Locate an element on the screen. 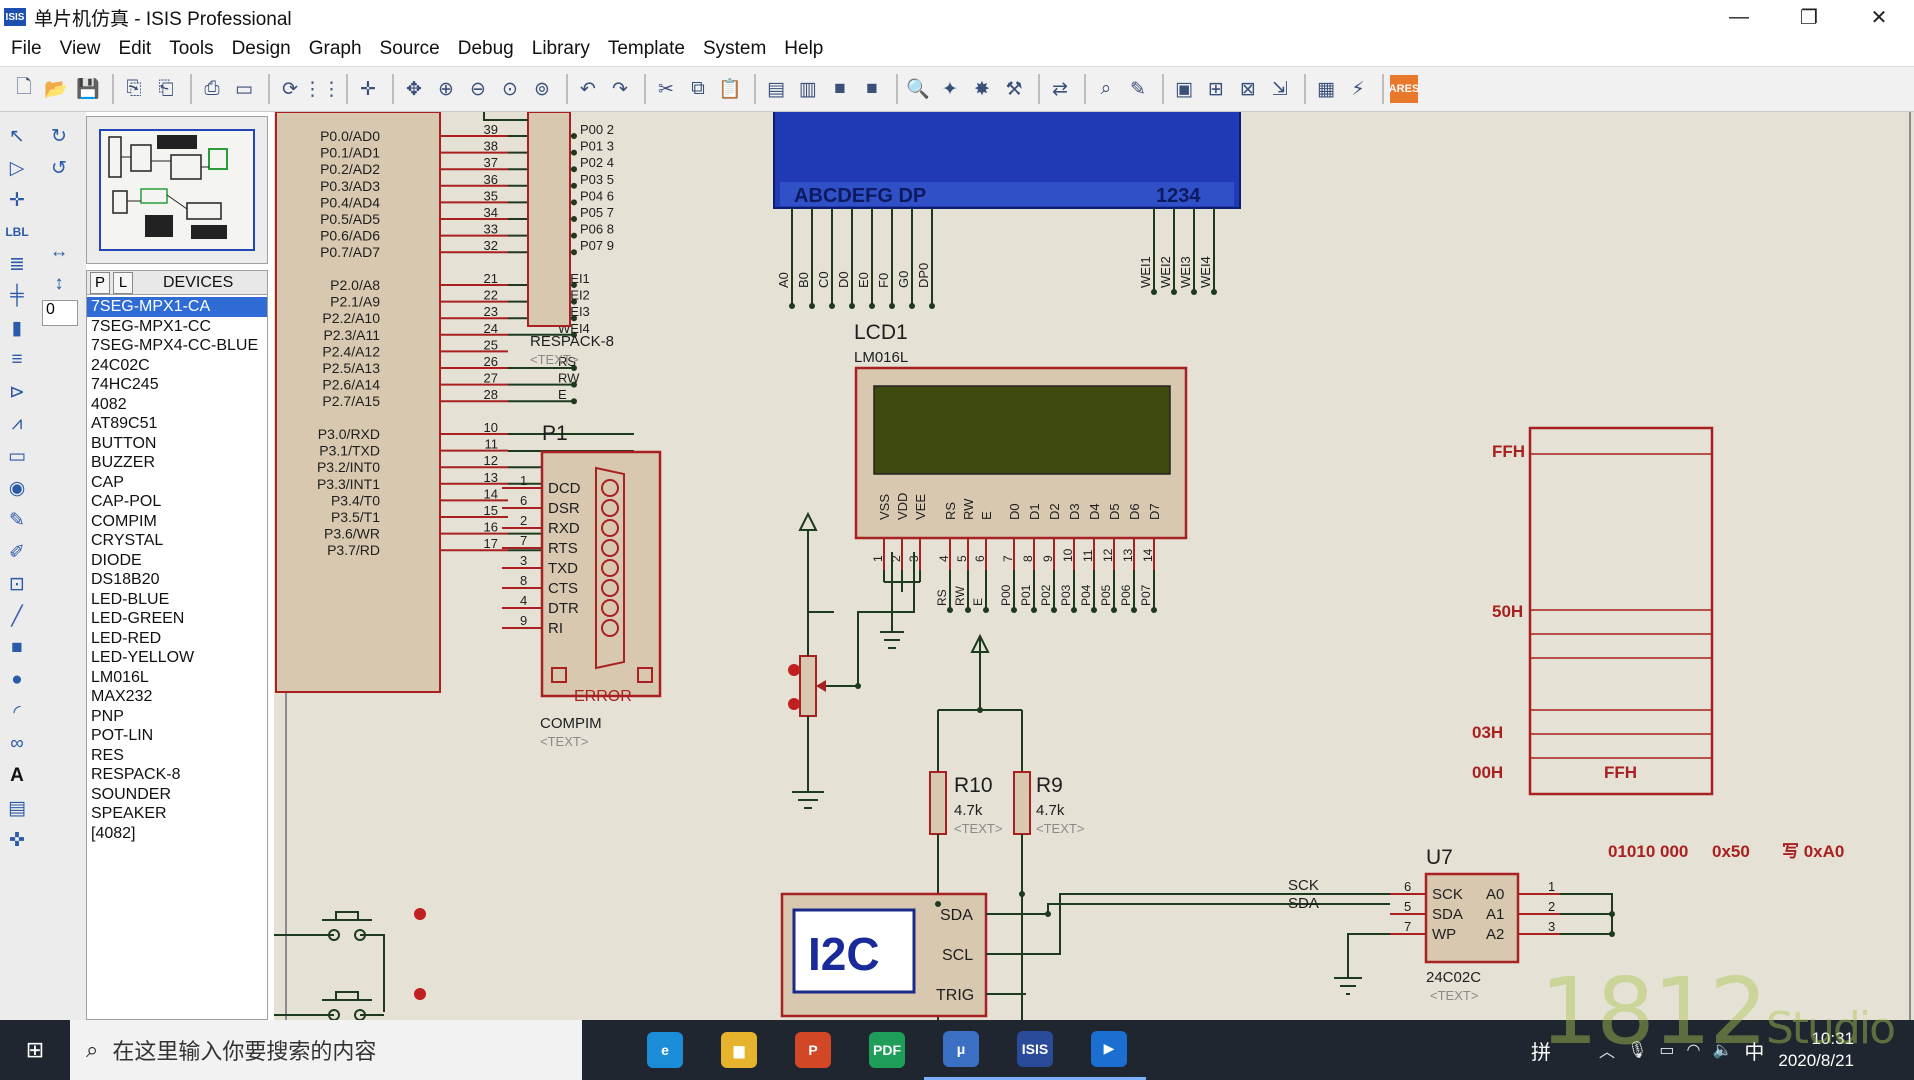 The height and width of the screenshot is (1080, 1914). subcircuit-mode-icon: ▮ is located at coordinates (17, 328).